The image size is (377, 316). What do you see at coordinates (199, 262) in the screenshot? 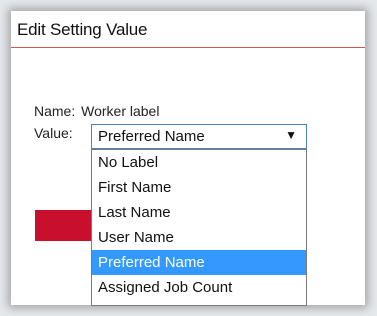
I see `option-preferred-name: Preferred Name` at bounding box center [199, 262].